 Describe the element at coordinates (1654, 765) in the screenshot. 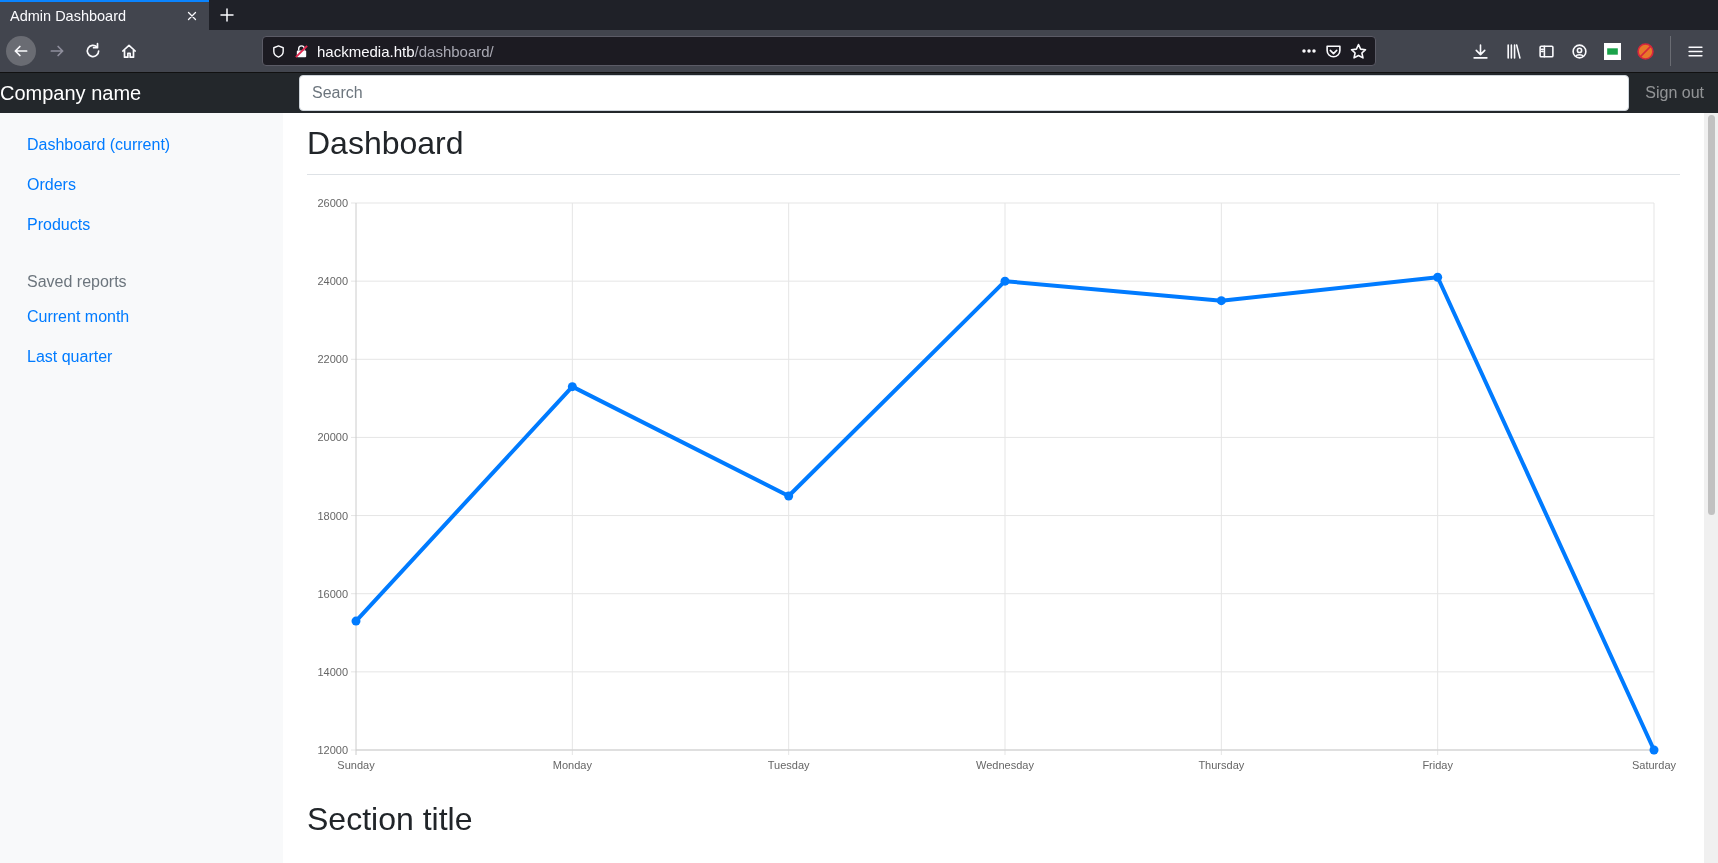

I see `x-axis-label: Saturday` at that location.